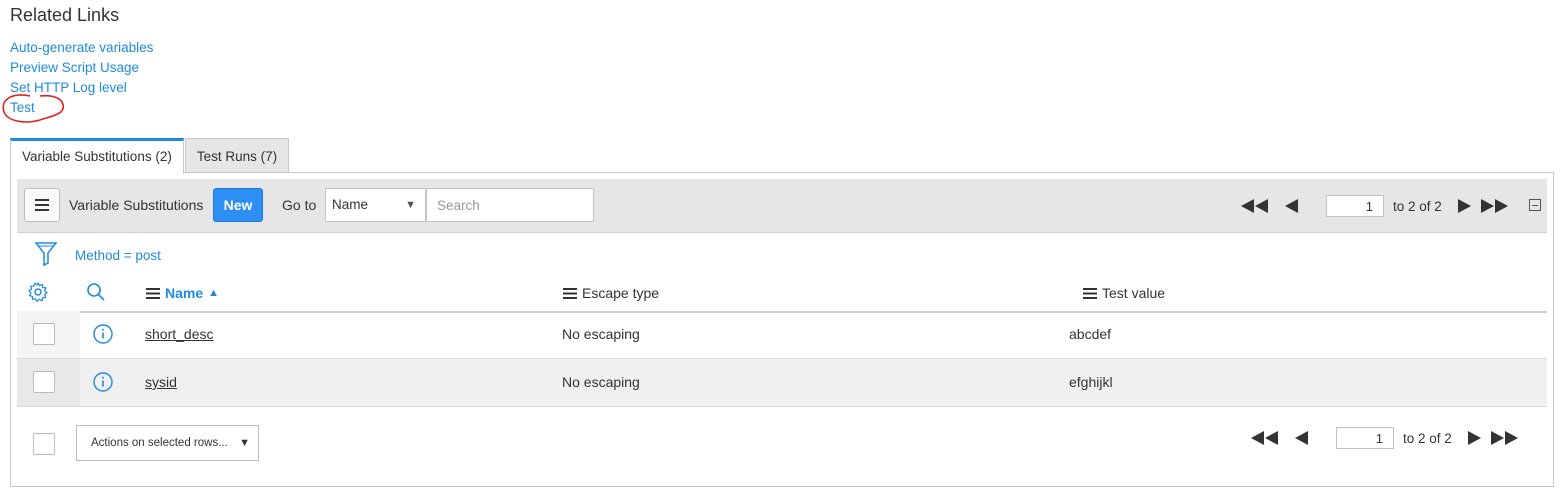 The width and height of the screenshot is (1562, 499). What do you see at coordinates (46, 254) in the screenshot?
I see `filter-icon` at bounding box center [46, 254].